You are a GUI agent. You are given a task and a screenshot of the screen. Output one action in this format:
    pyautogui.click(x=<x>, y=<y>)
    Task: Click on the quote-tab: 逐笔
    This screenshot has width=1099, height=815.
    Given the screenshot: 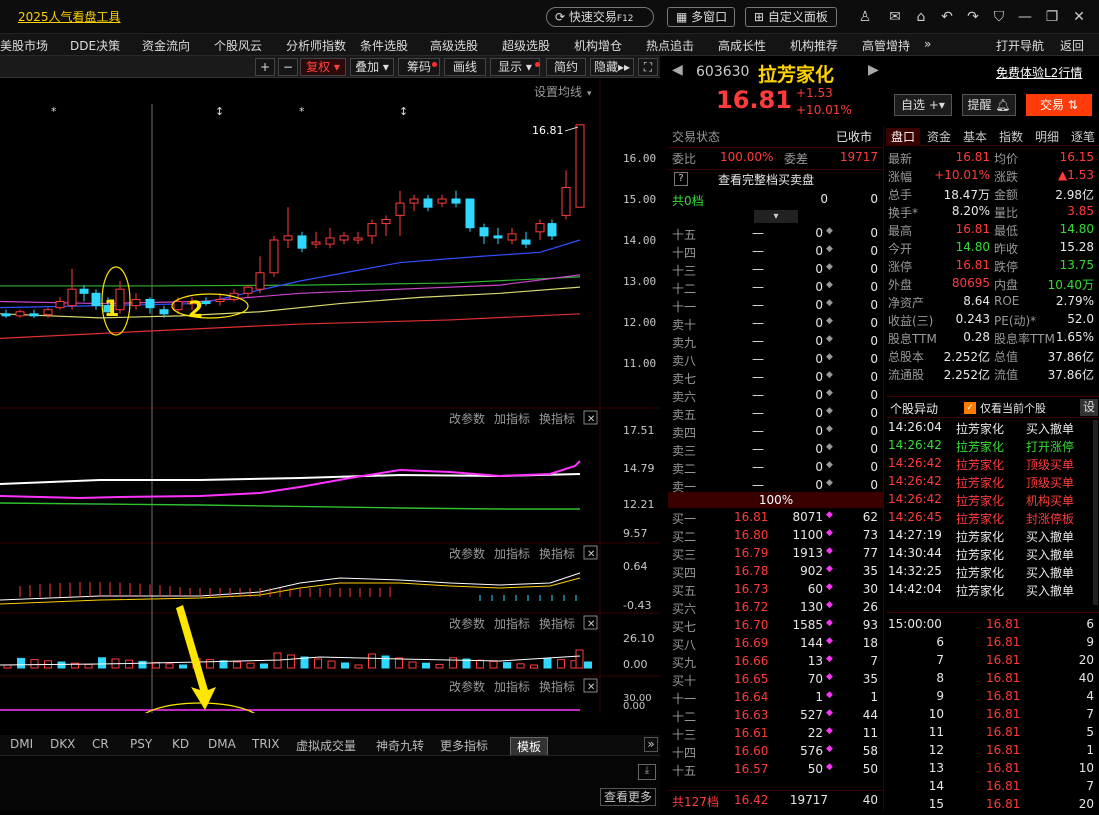 What is the action you would take?
    pyautogui.click(x=1082, y=137)
    